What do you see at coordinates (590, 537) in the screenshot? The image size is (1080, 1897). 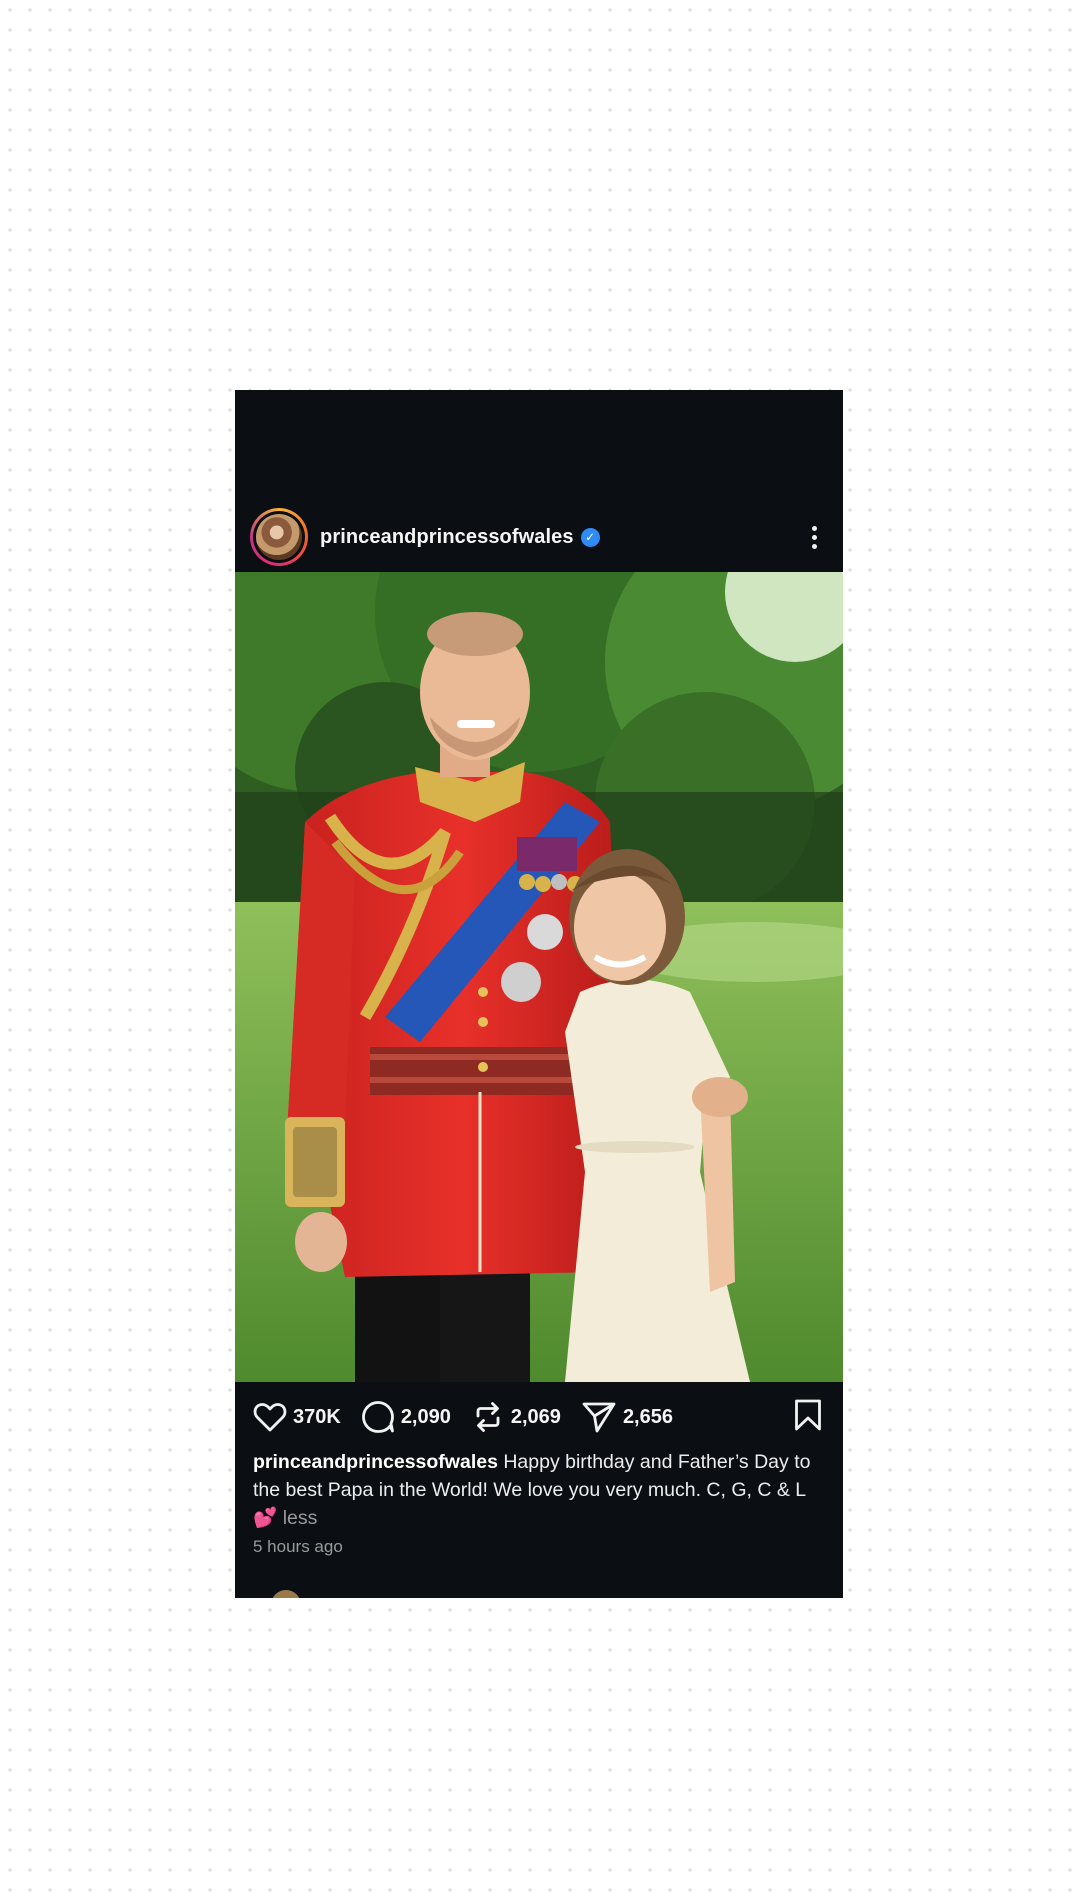 I see `verified-badge-icon: ✓` at bounding box center [590, 537].